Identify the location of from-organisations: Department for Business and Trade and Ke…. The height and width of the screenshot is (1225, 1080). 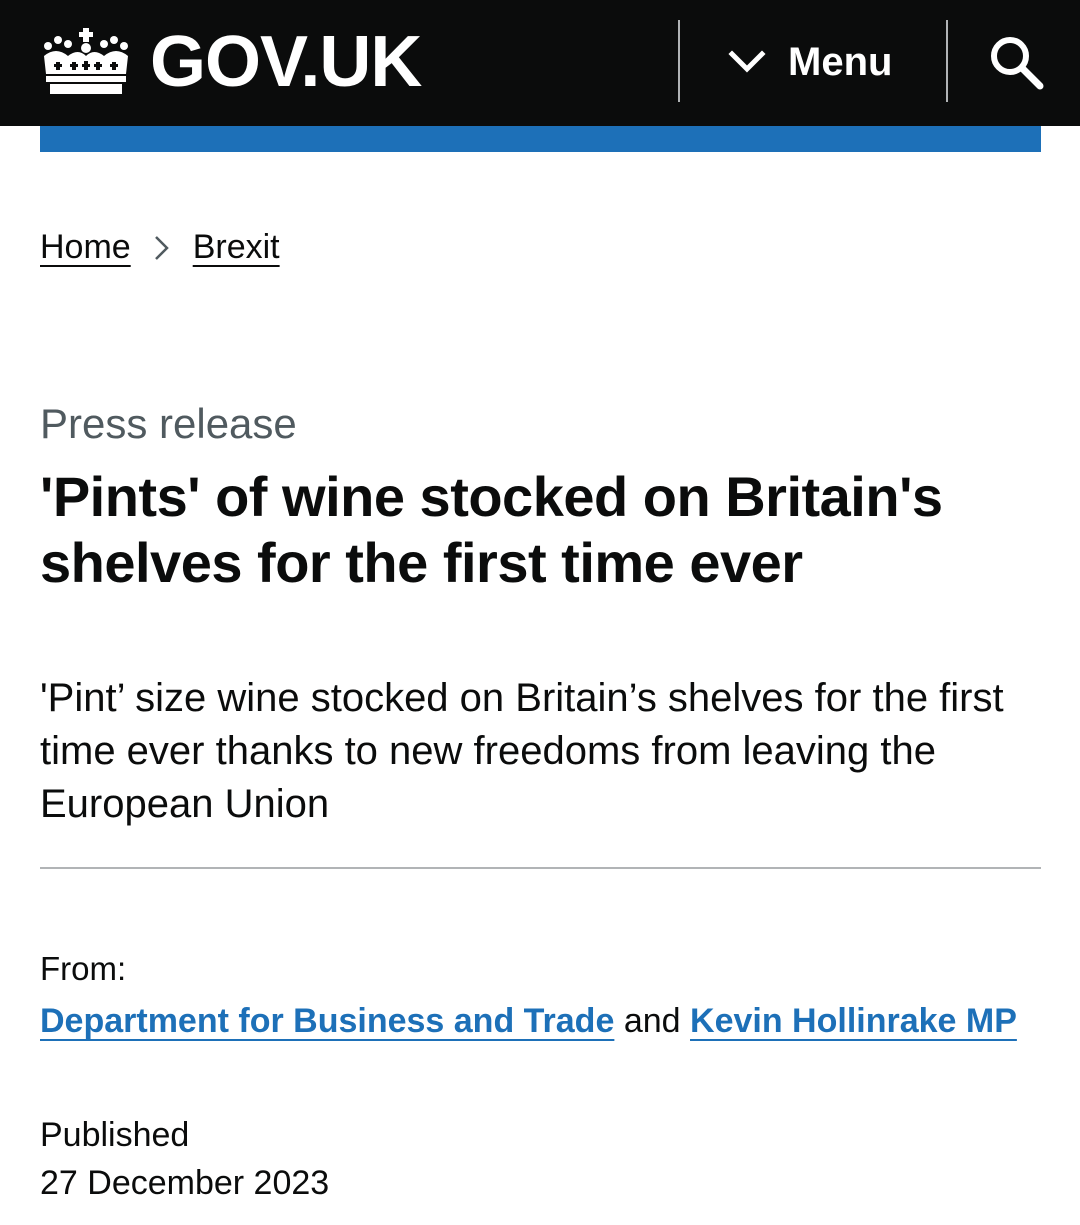
(540, 1021).